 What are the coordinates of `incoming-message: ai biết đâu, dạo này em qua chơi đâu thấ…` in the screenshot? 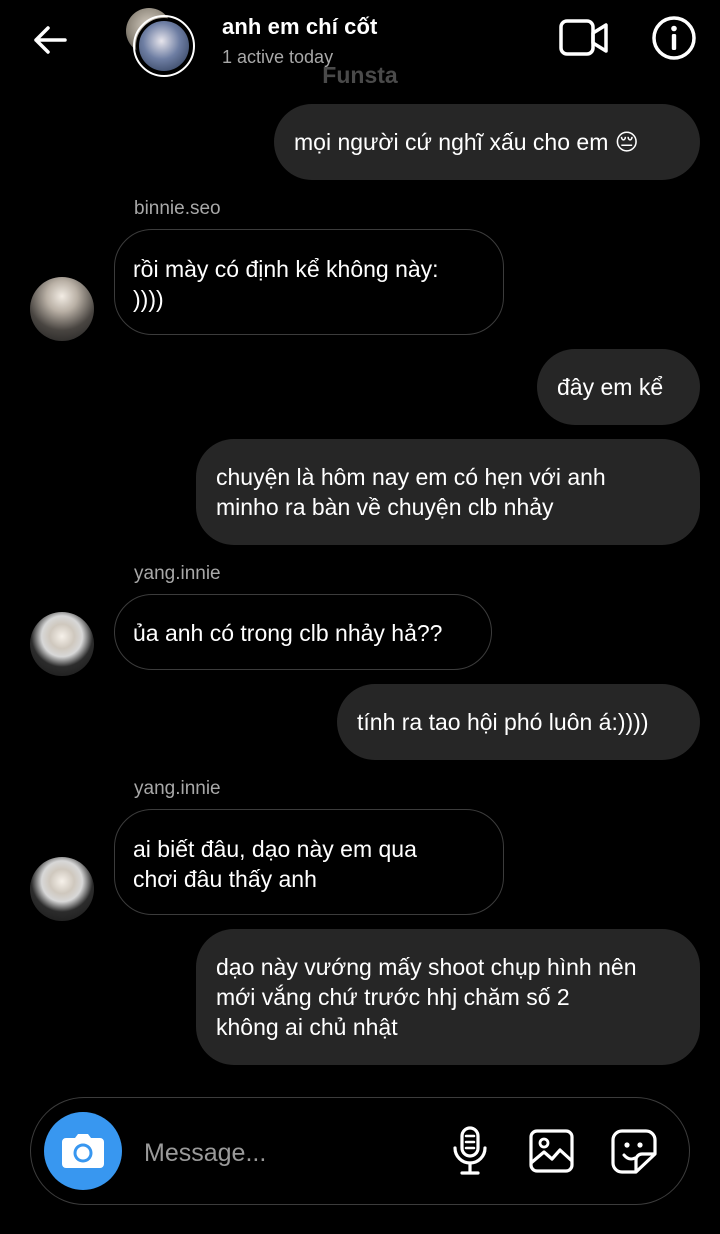 It's located at (309, 862).